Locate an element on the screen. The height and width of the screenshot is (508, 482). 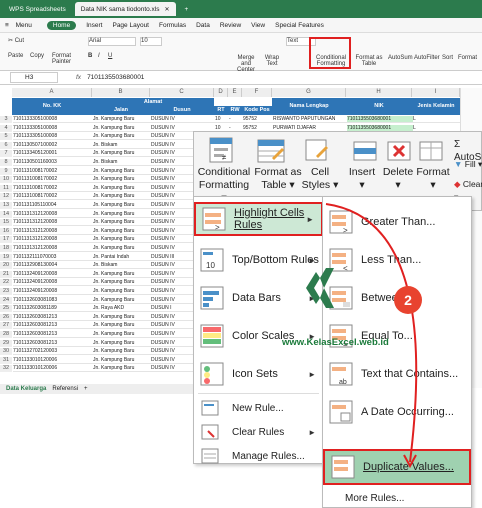
kelas-excel-logo-icon is located at coordinates (320, 288).